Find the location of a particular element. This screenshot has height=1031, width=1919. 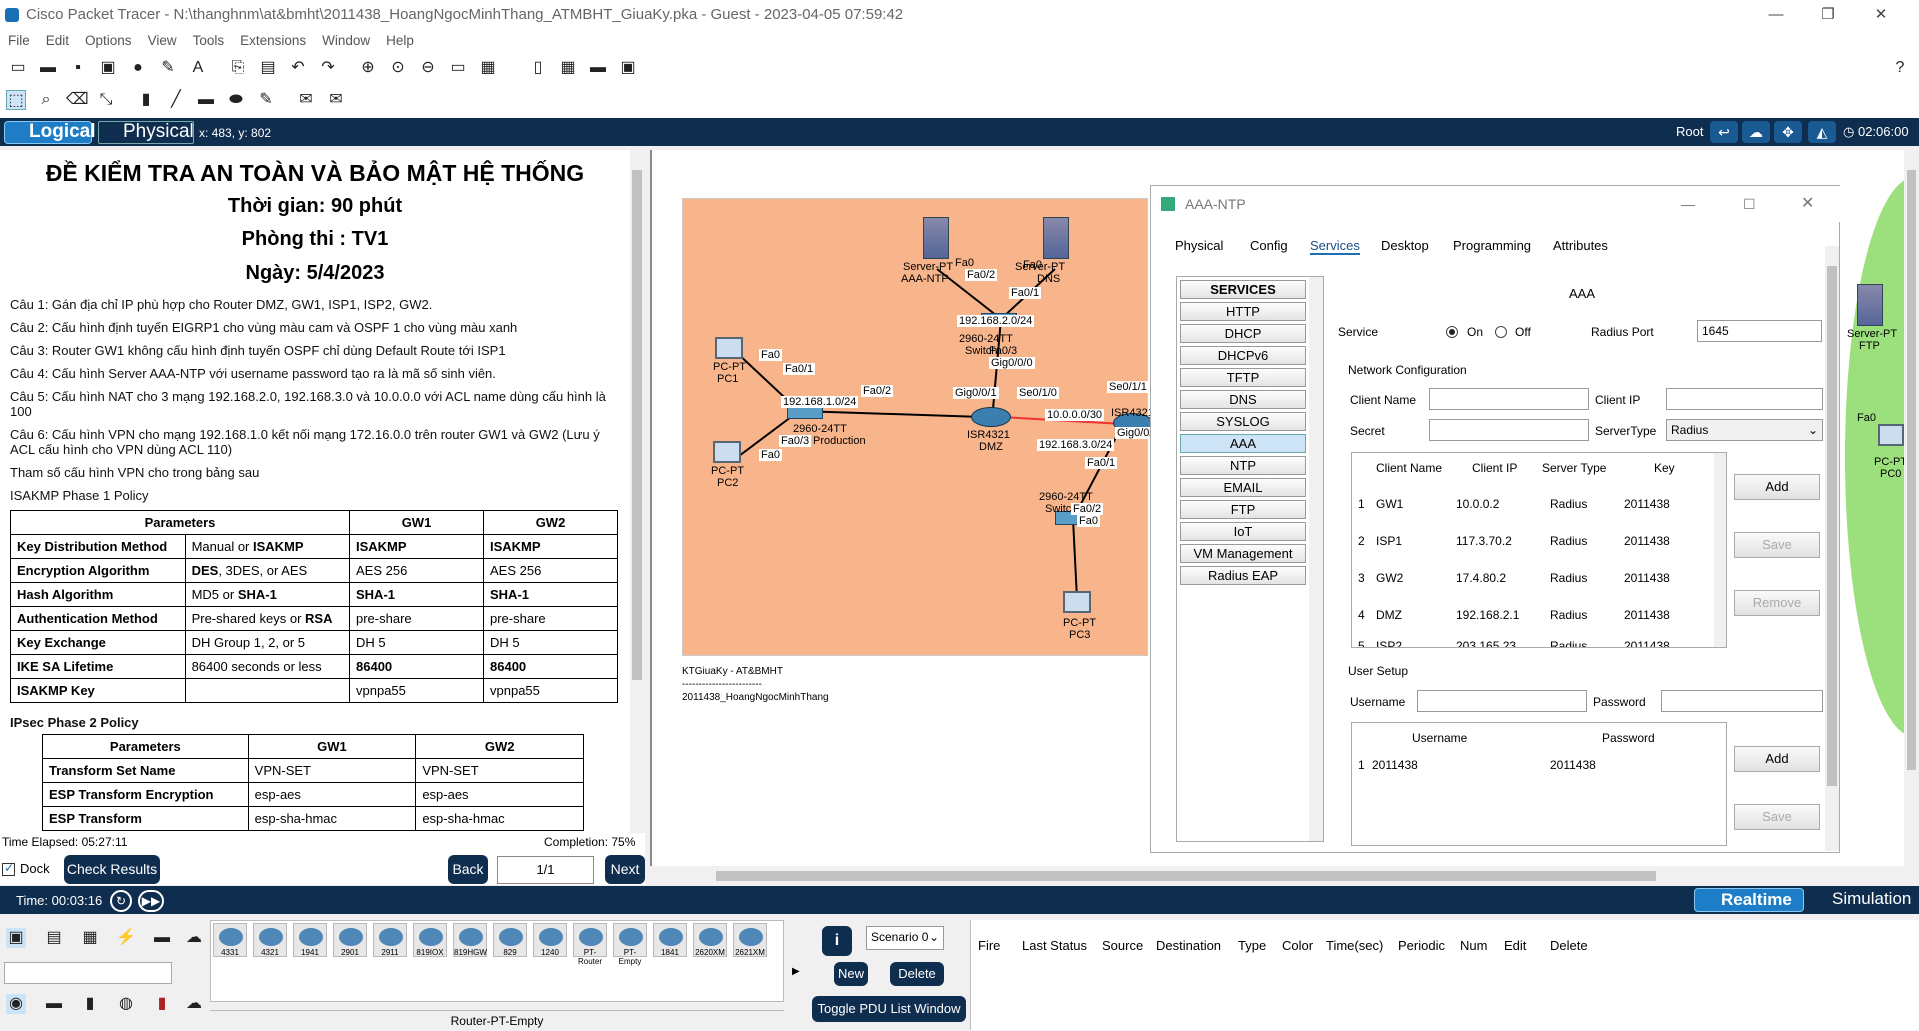

wan-emulation-icon: ☁ is located at coordinates (194, 1004).